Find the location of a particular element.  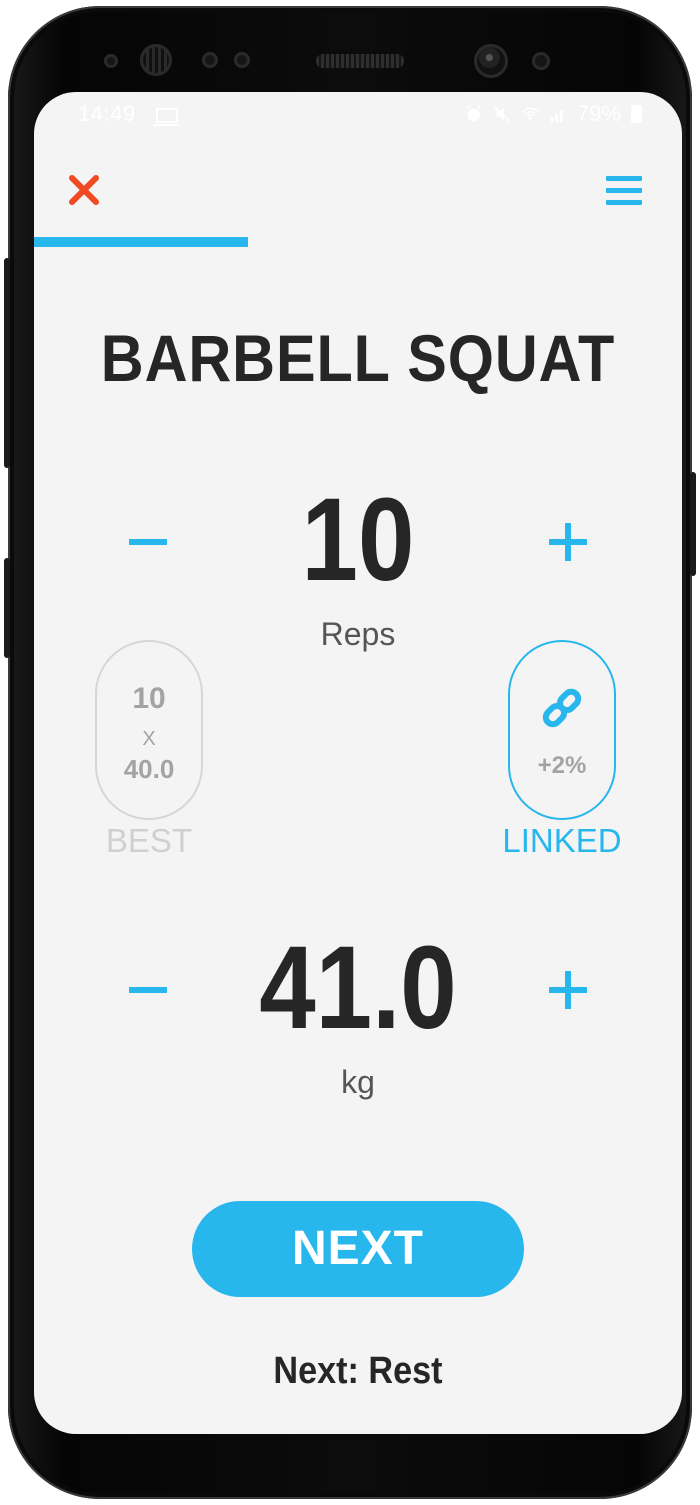

weight-unit-label: kg is located at coordinates (358, 1082).